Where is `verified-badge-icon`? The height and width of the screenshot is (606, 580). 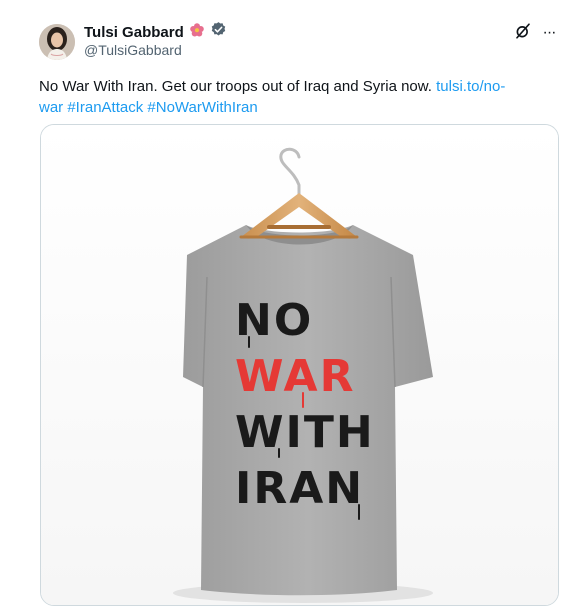
verified-badge-icon is located at coordinates (218, 32).